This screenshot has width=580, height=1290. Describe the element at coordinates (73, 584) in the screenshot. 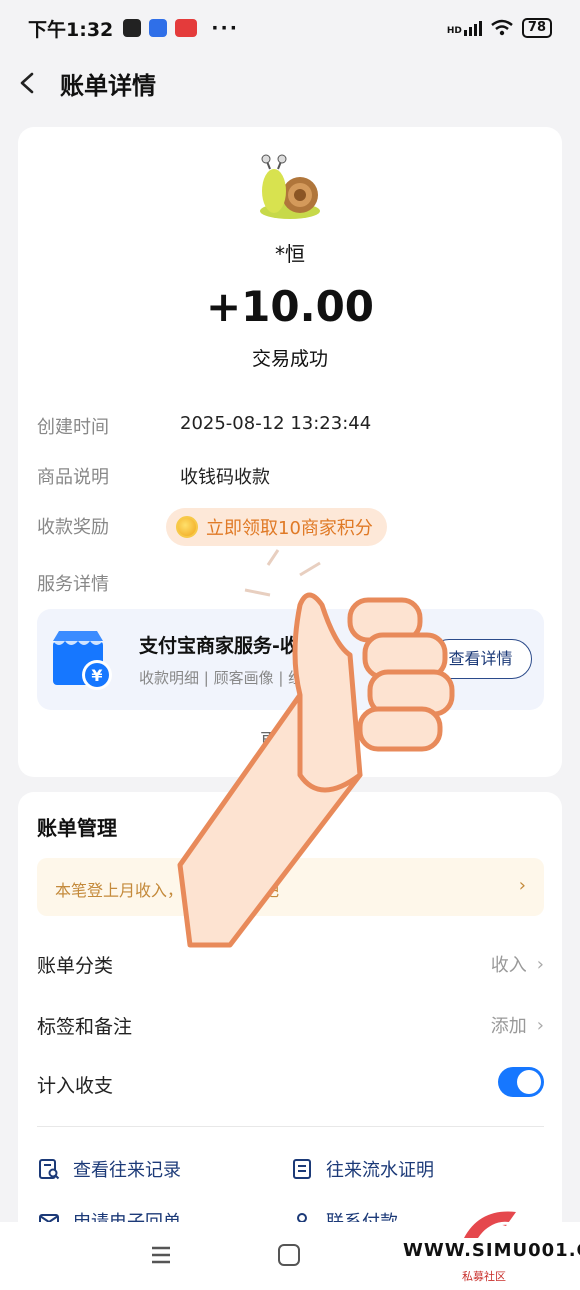

I see `service-details-label: 服务详情` at that location.